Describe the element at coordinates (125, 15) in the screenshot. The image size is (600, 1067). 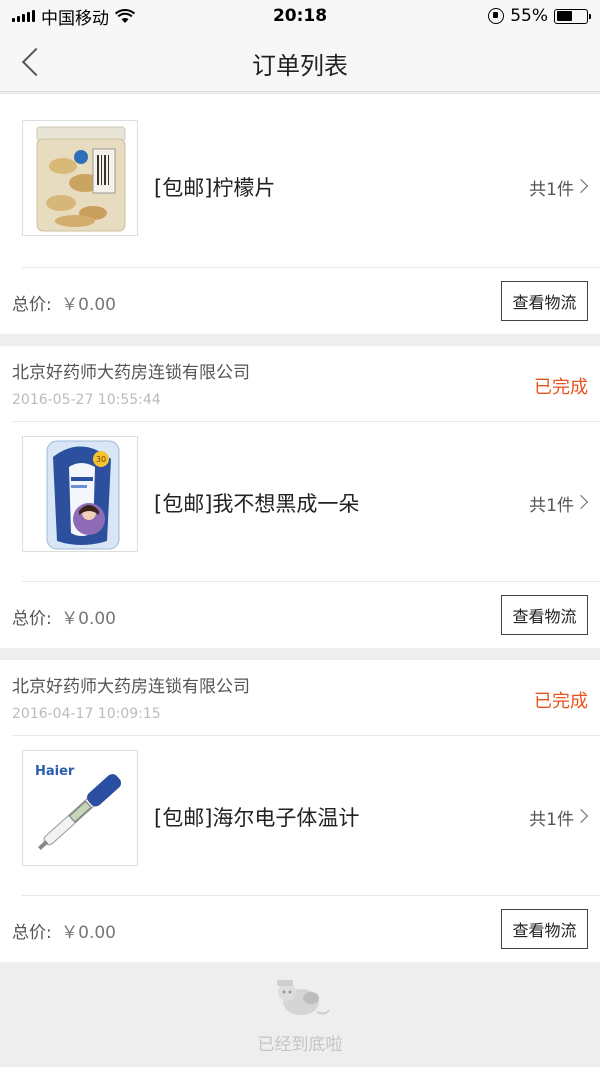
I see `wifi-icon` at that location.